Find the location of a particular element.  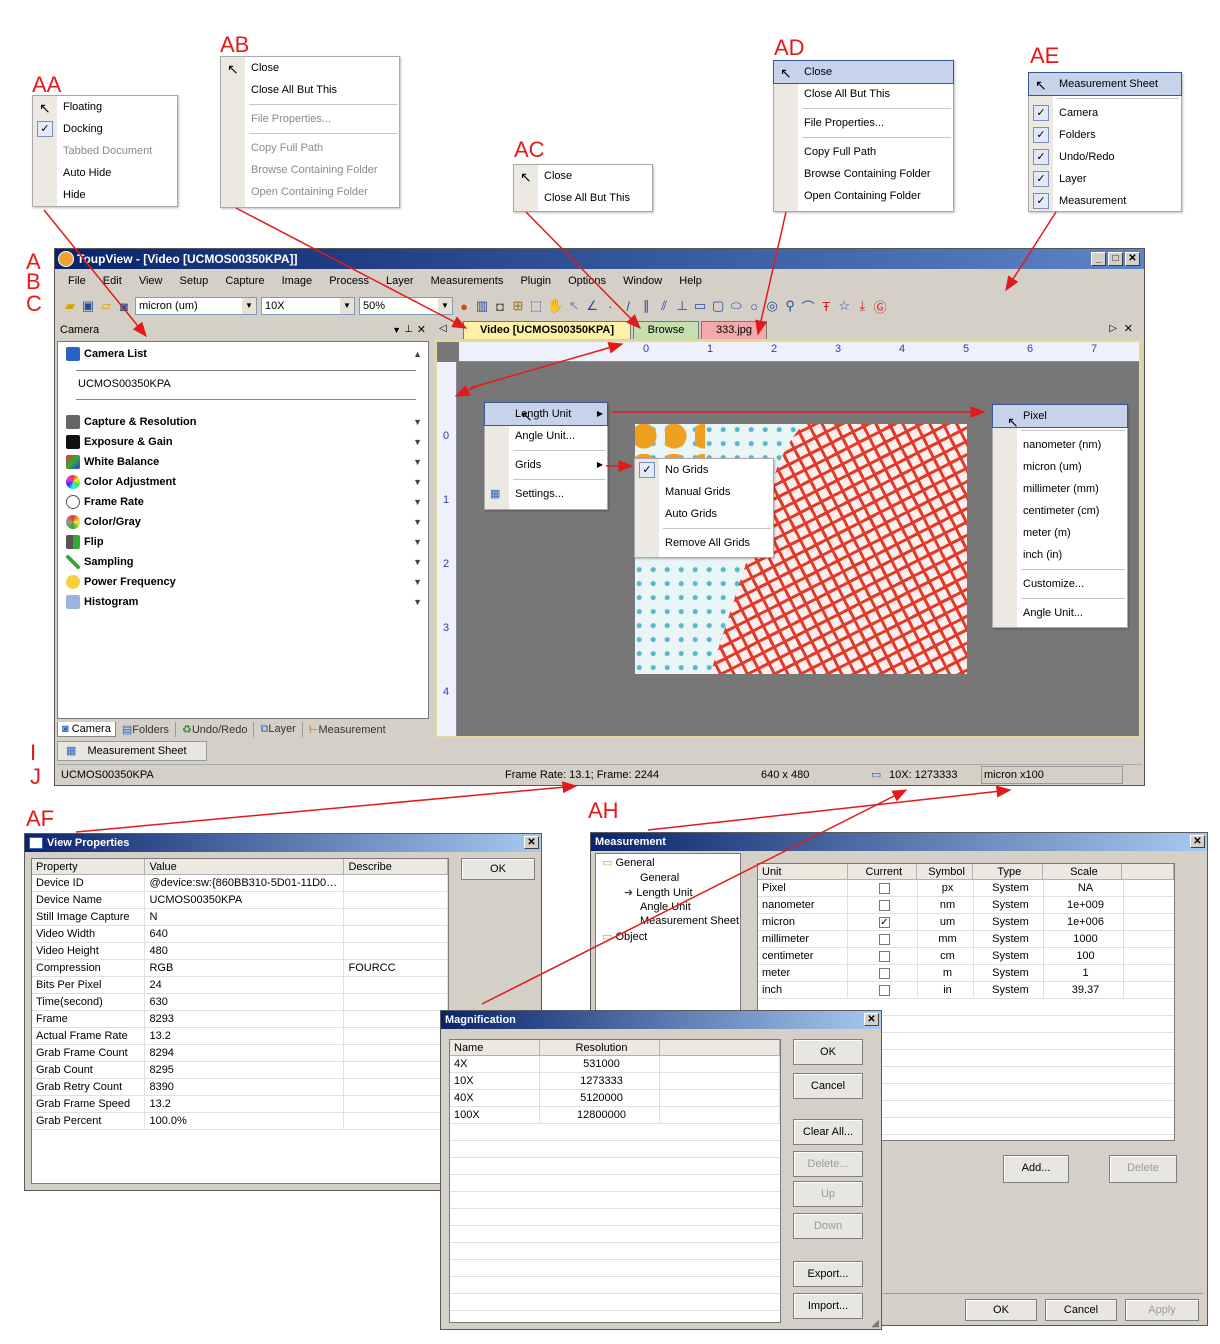

table-row: centimeter cm System 100 is located at coordinates (966, 956).